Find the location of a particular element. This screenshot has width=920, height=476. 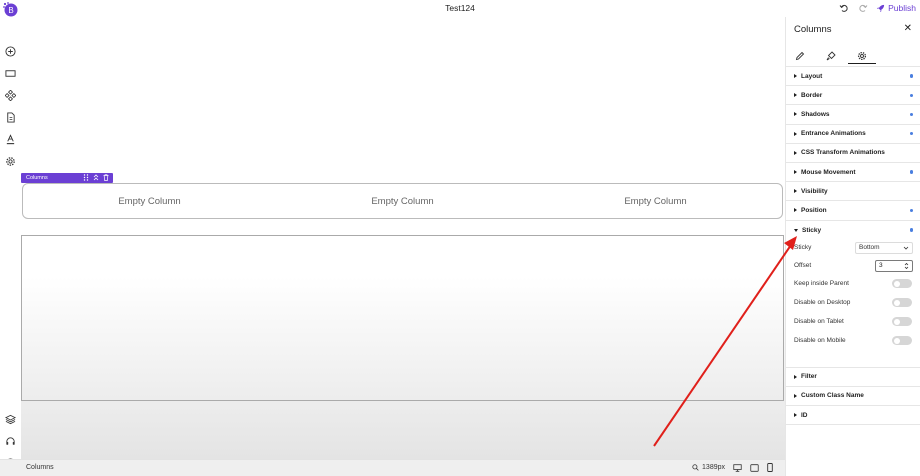

panel-title: Columns is located at coordinates (813, 29).